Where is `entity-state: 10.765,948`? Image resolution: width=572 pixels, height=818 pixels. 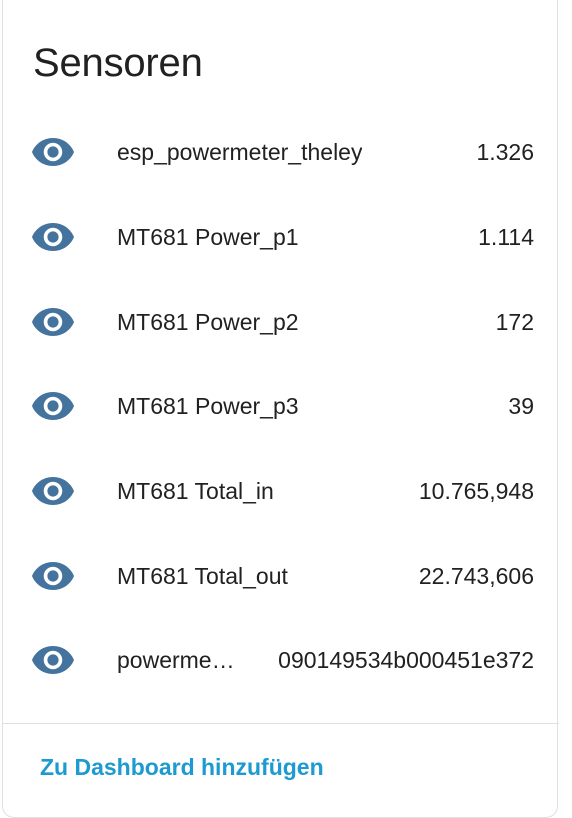 entity-state: 10.765,948 is located at coordinates (476, 491).